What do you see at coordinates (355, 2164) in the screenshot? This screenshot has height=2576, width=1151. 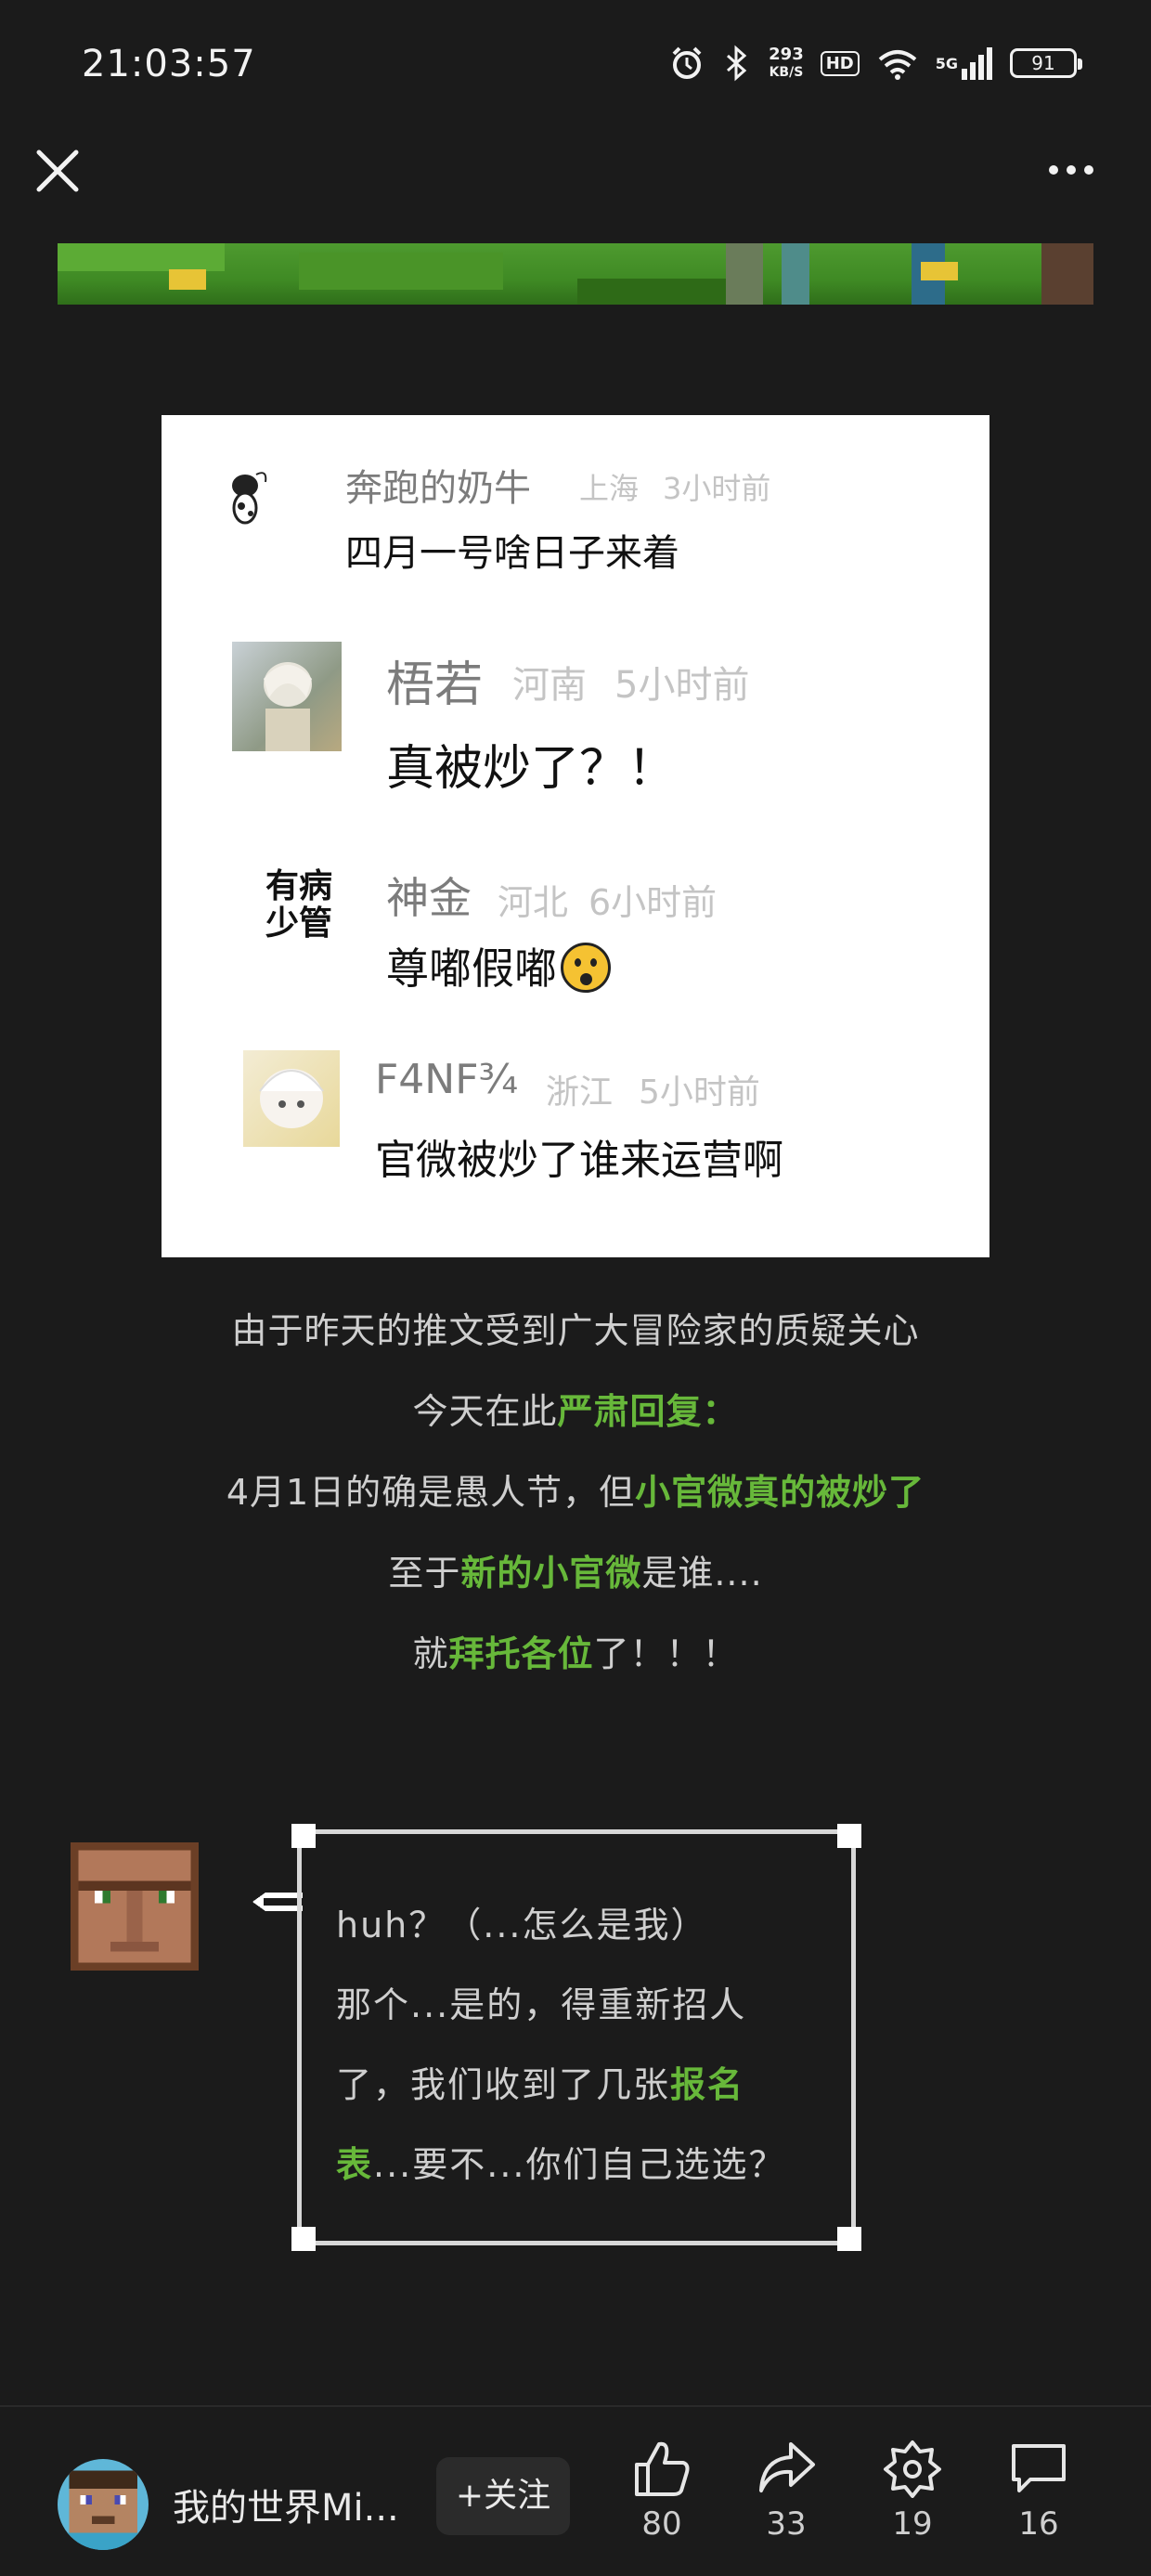 I see `speech-highlight: 表` at bounding box center [355, 2164].